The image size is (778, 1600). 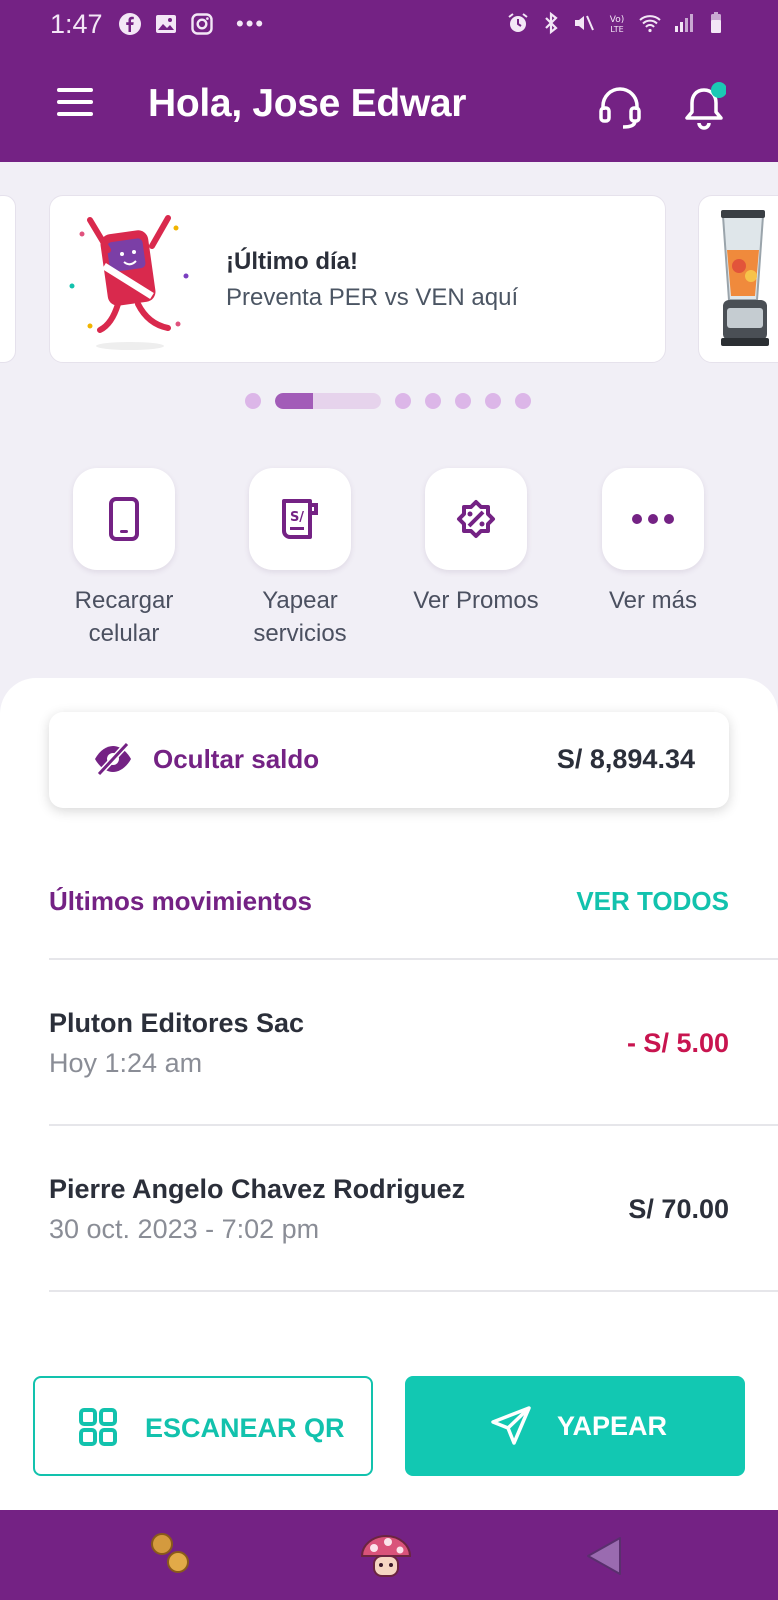 What do you see at coordinates (76, 24) in the screenshot?
I see `status-time: 1:47` at bounding box center [76, 24].